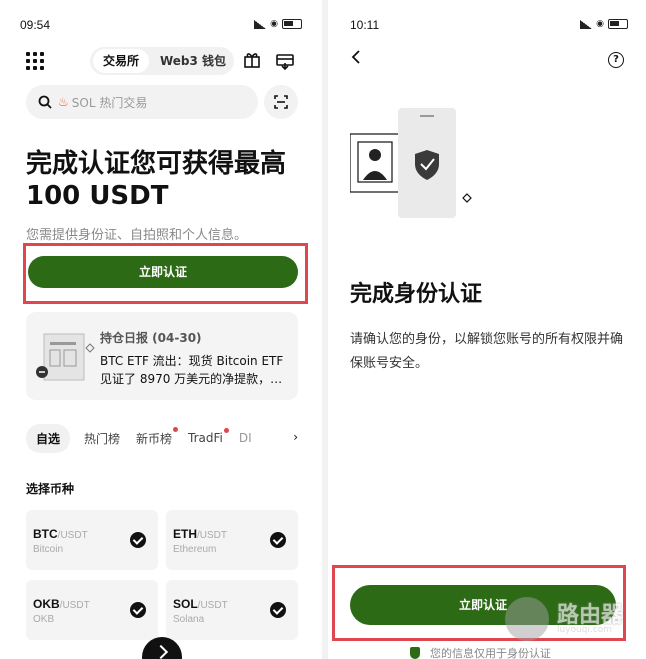 Image resolution: width=646 pixels, height=659 pixels. Describe the element at coordinates (45, 102) in the screenshot. I see `search-icon` at that location.